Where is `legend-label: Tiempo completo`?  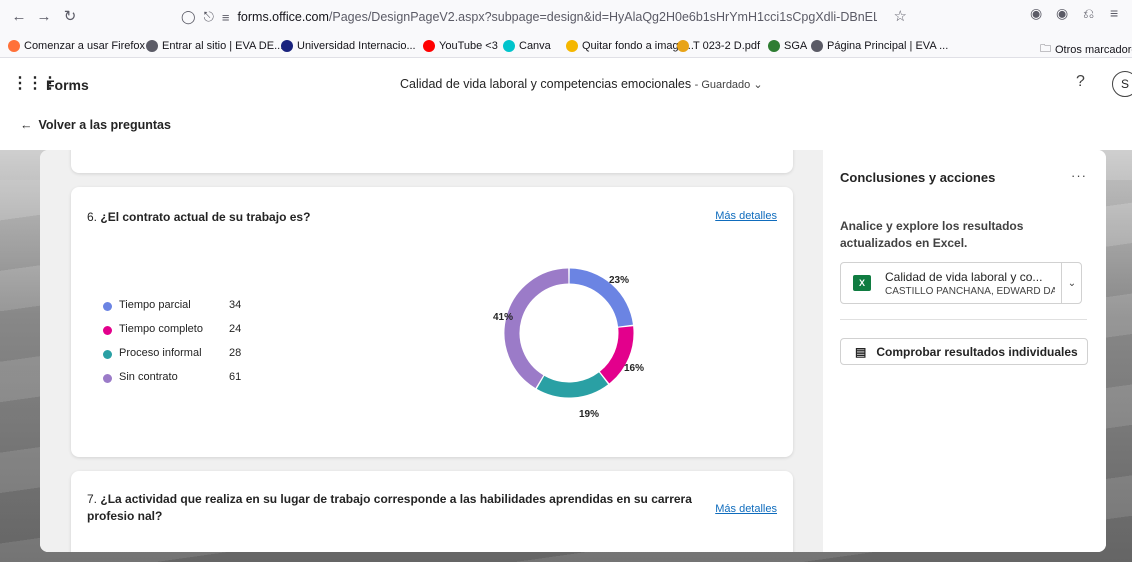
legend-label: Tiempo completo is located at coordinates (161, 329).